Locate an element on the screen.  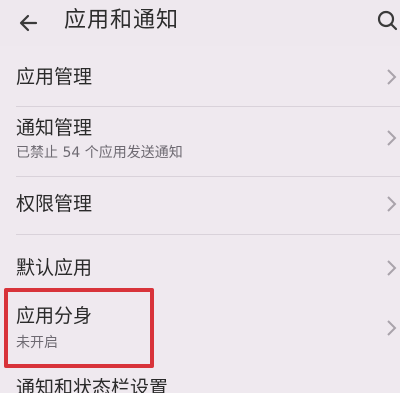
list-item-default-apps: 默认应用 is located at coordinates (200, 264).